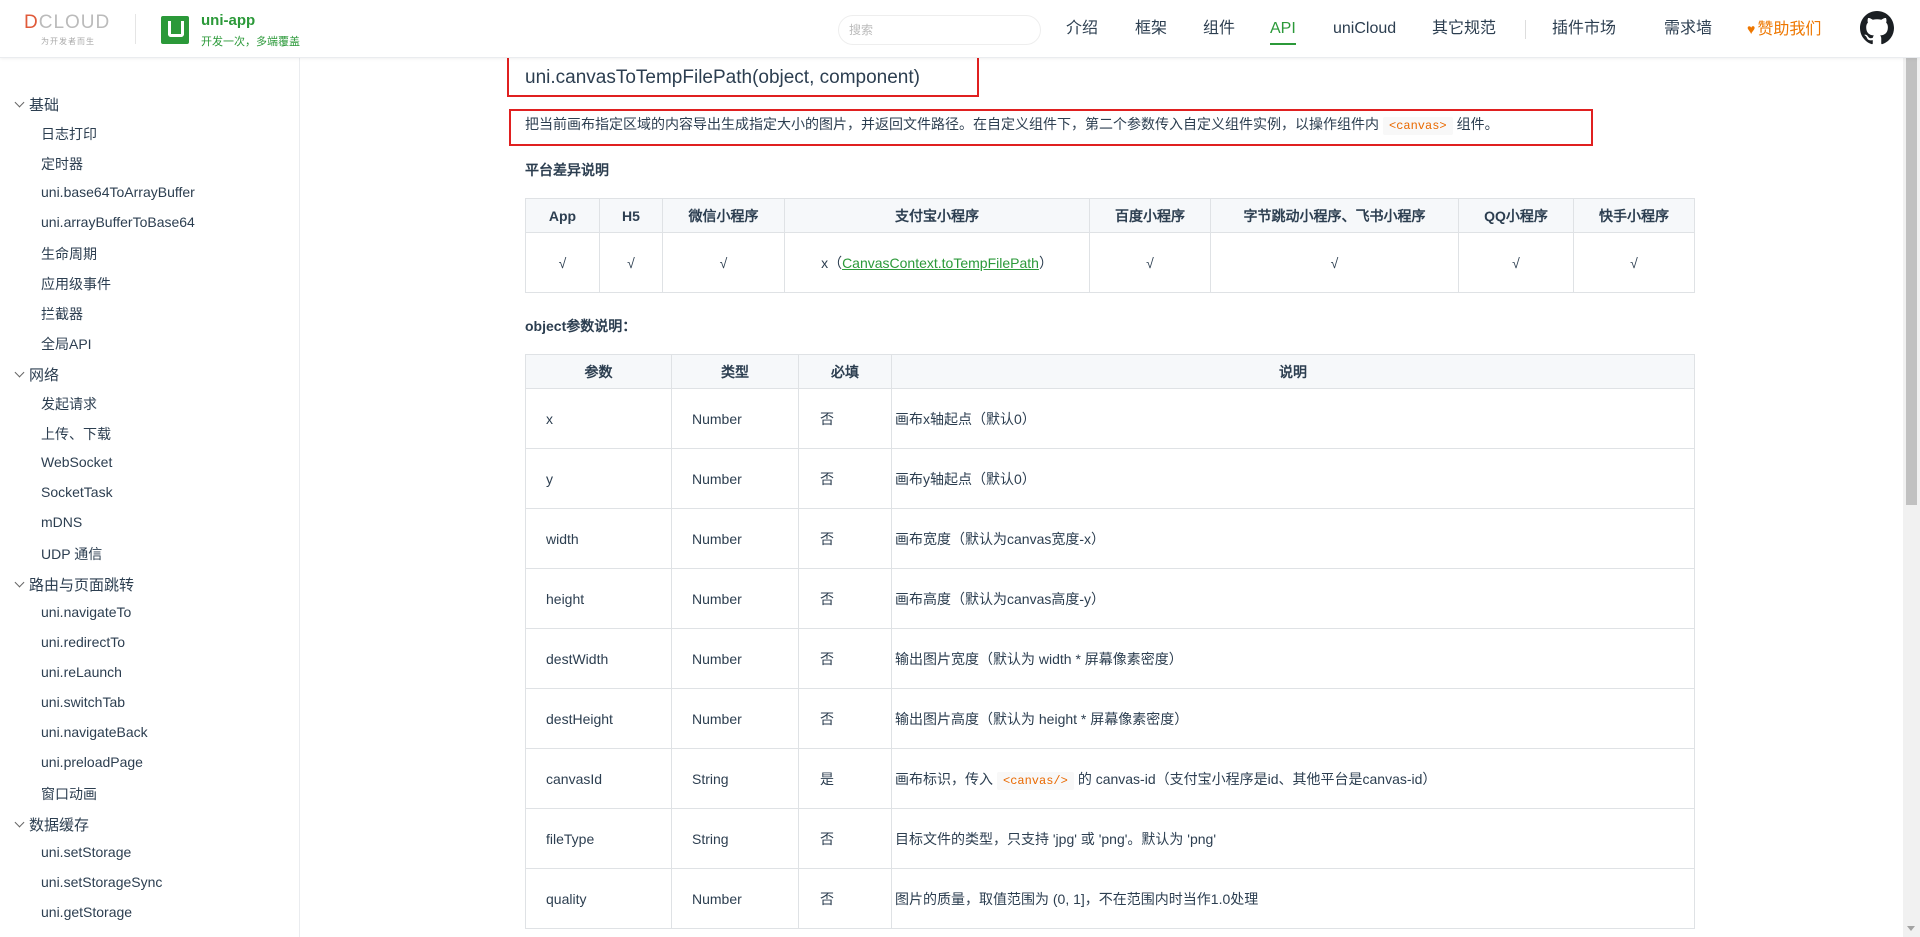 The image size is (1920, 937). I want to click on uni-app-title: uni-app, so click(228, 20).